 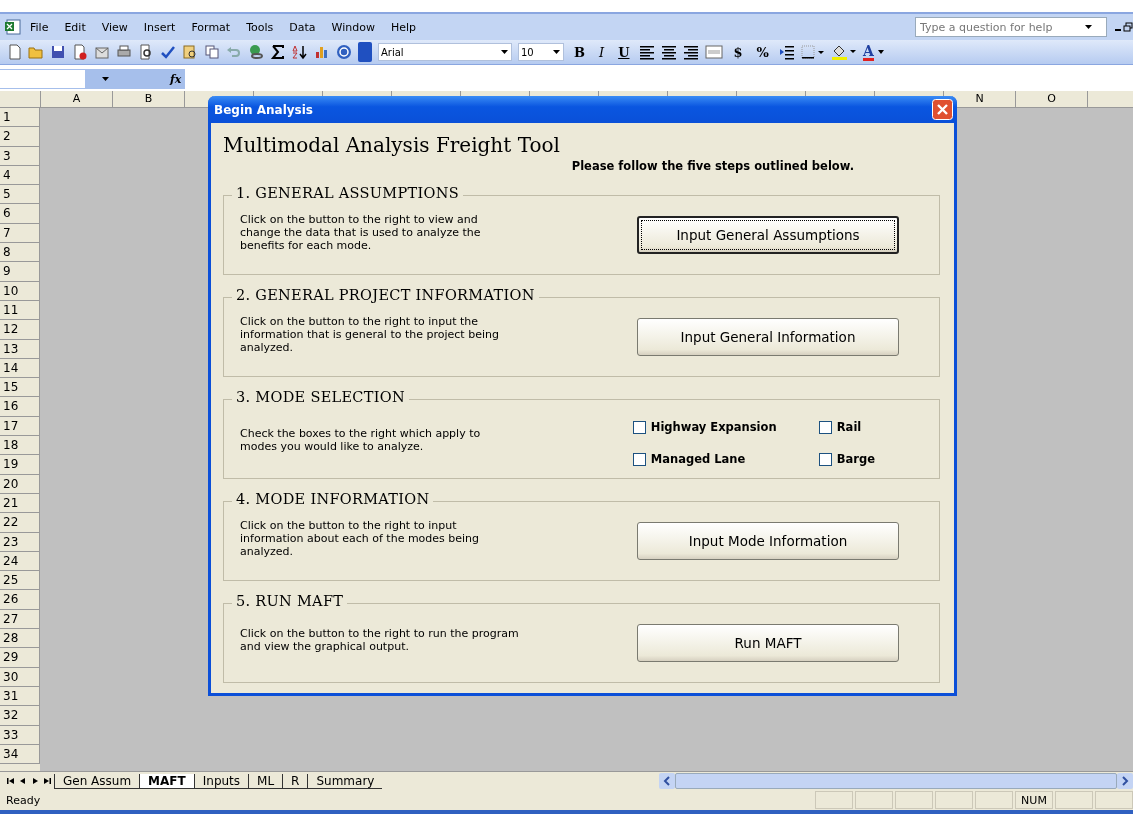 I want to click on mode-checkbox: Highway Expansion, so click(x=725, y=427).